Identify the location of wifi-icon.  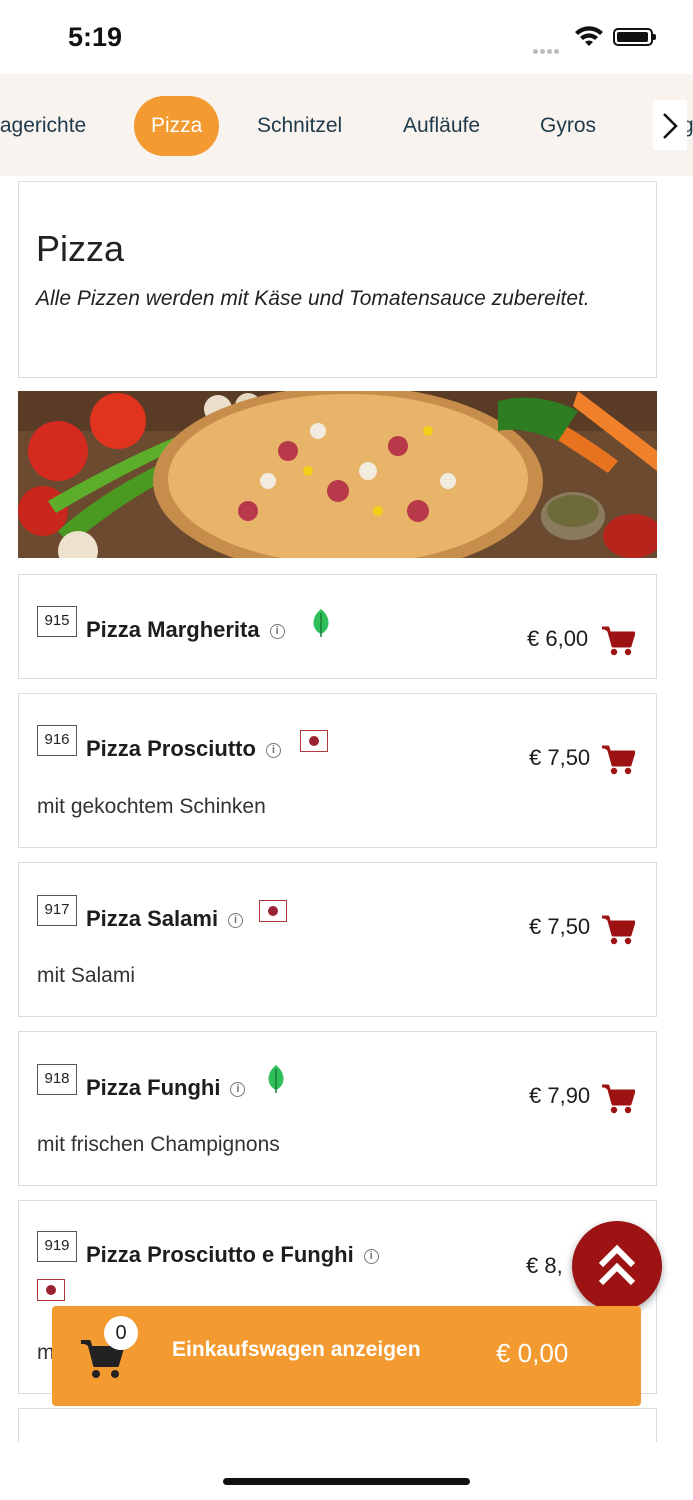
(589, 36).